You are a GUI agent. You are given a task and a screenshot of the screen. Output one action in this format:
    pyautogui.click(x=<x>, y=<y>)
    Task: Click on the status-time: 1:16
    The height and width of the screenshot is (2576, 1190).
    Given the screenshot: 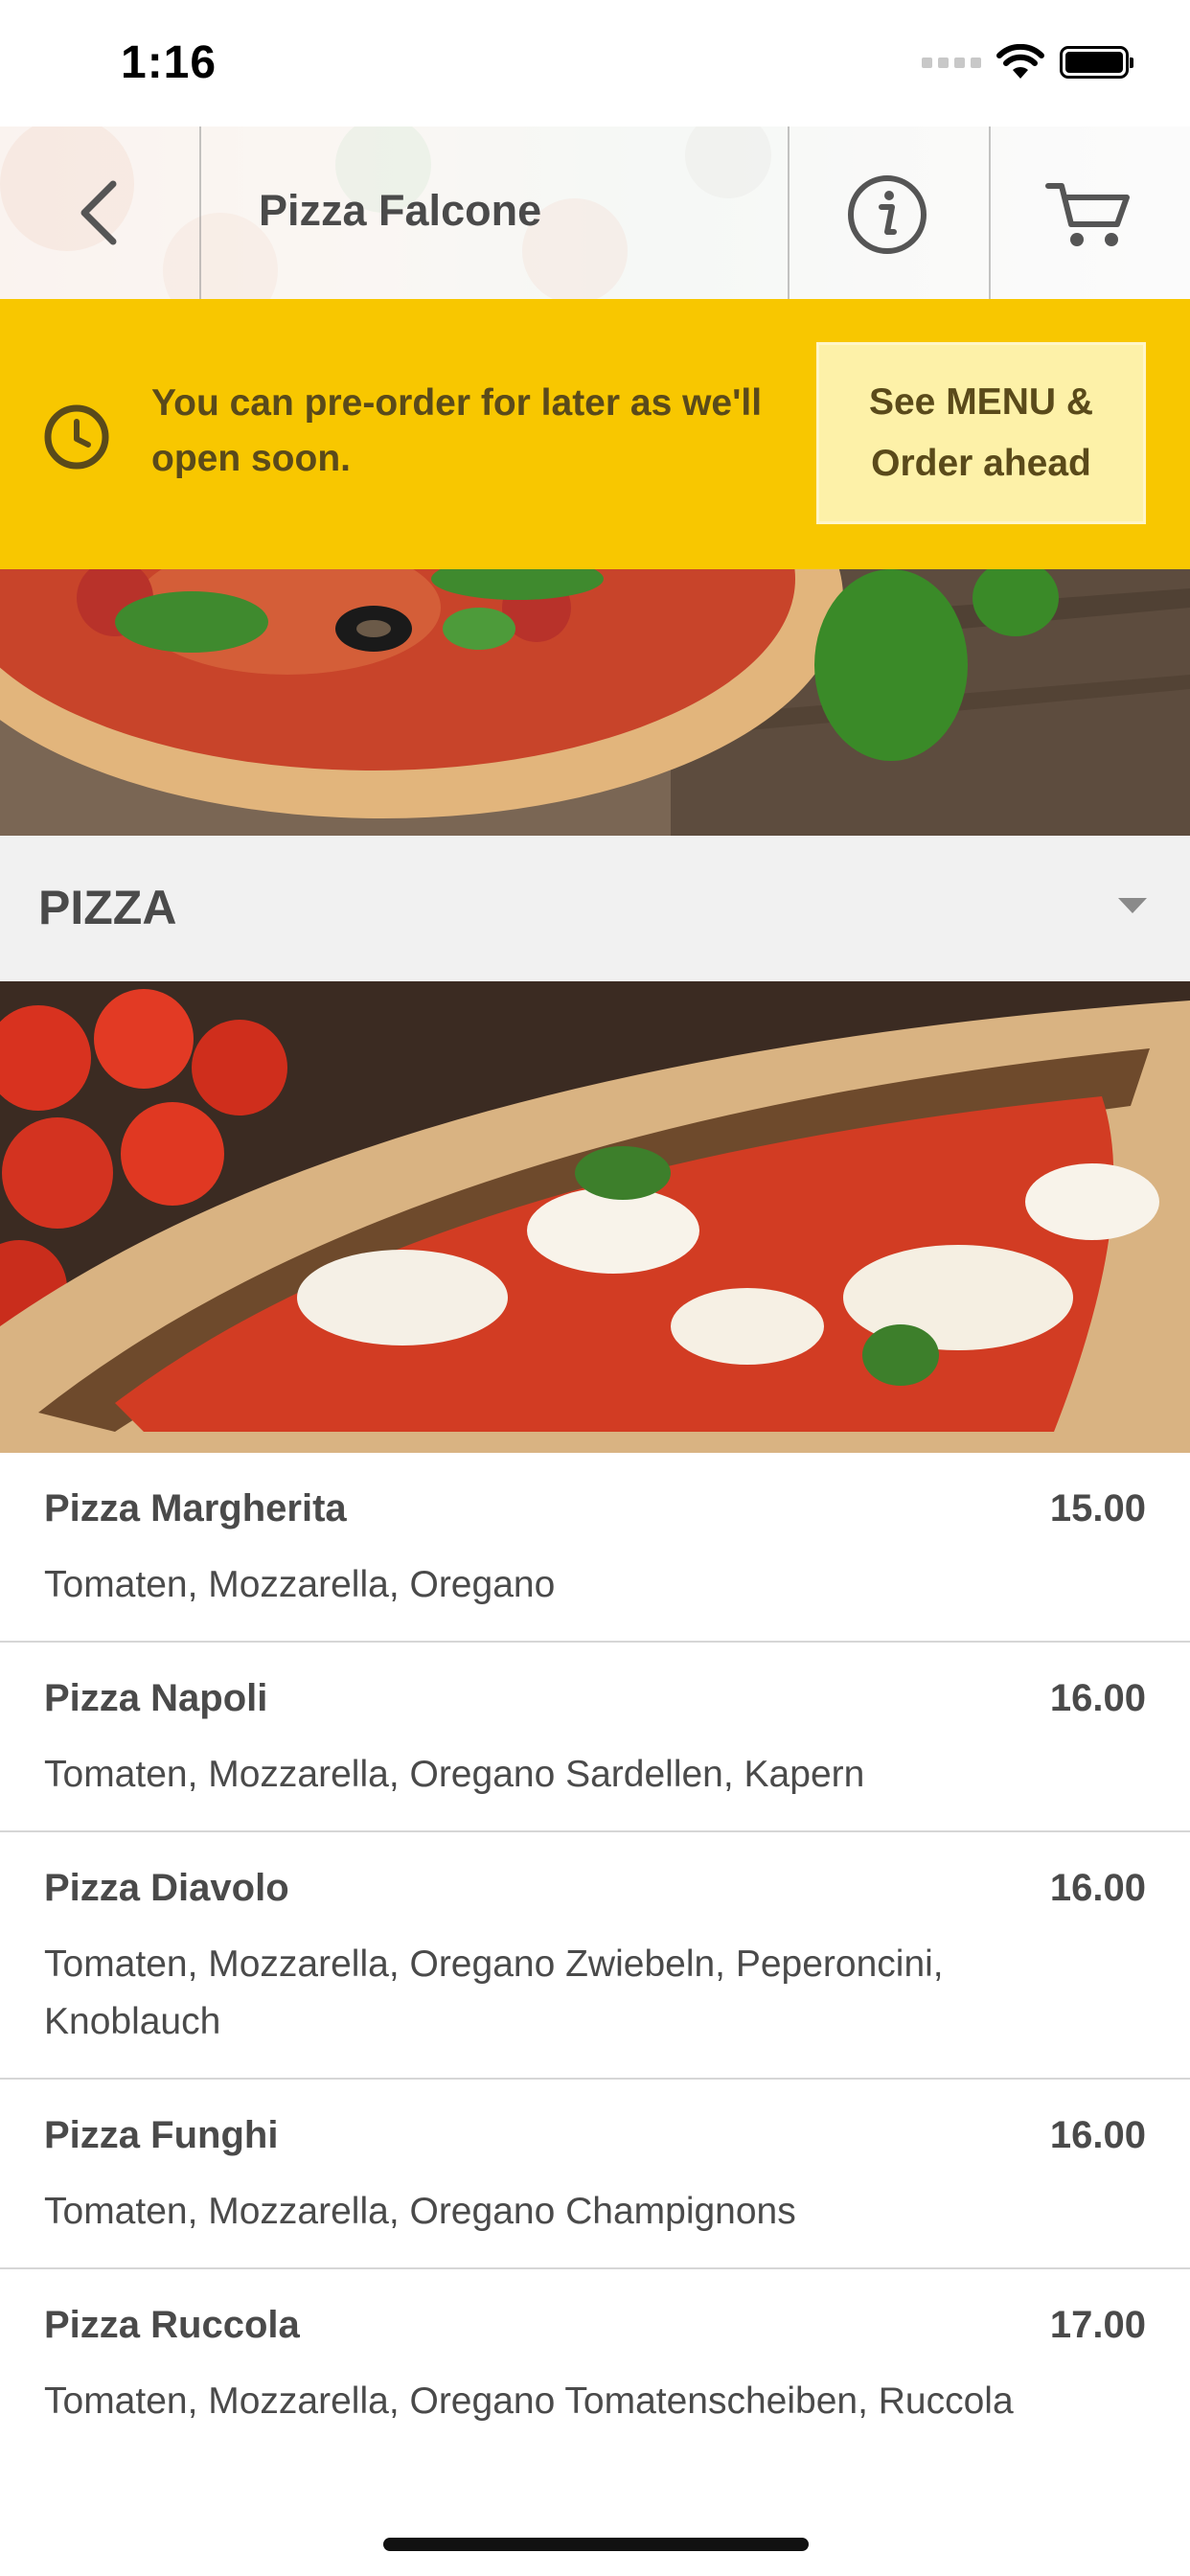 What is the action you would take?
    pyautogui.click(x=169, y=63)
    